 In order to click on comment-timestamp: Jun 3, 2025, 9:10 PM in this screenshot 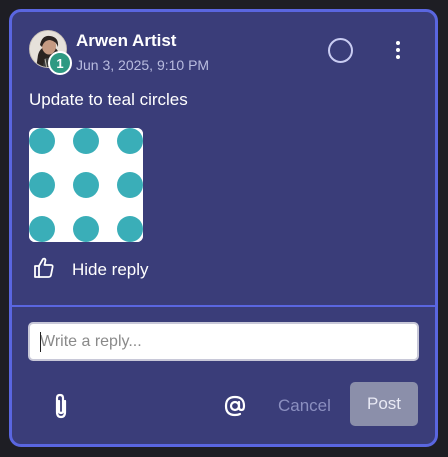, I will do `click(143, 65)`.